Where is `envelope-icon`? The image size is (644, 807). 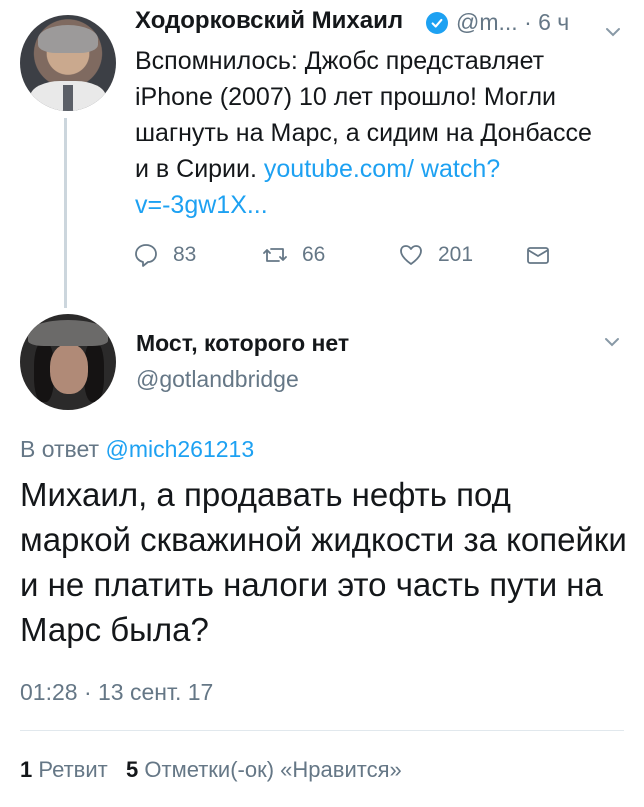 envelope-icon is located at coordinates (538, 255).